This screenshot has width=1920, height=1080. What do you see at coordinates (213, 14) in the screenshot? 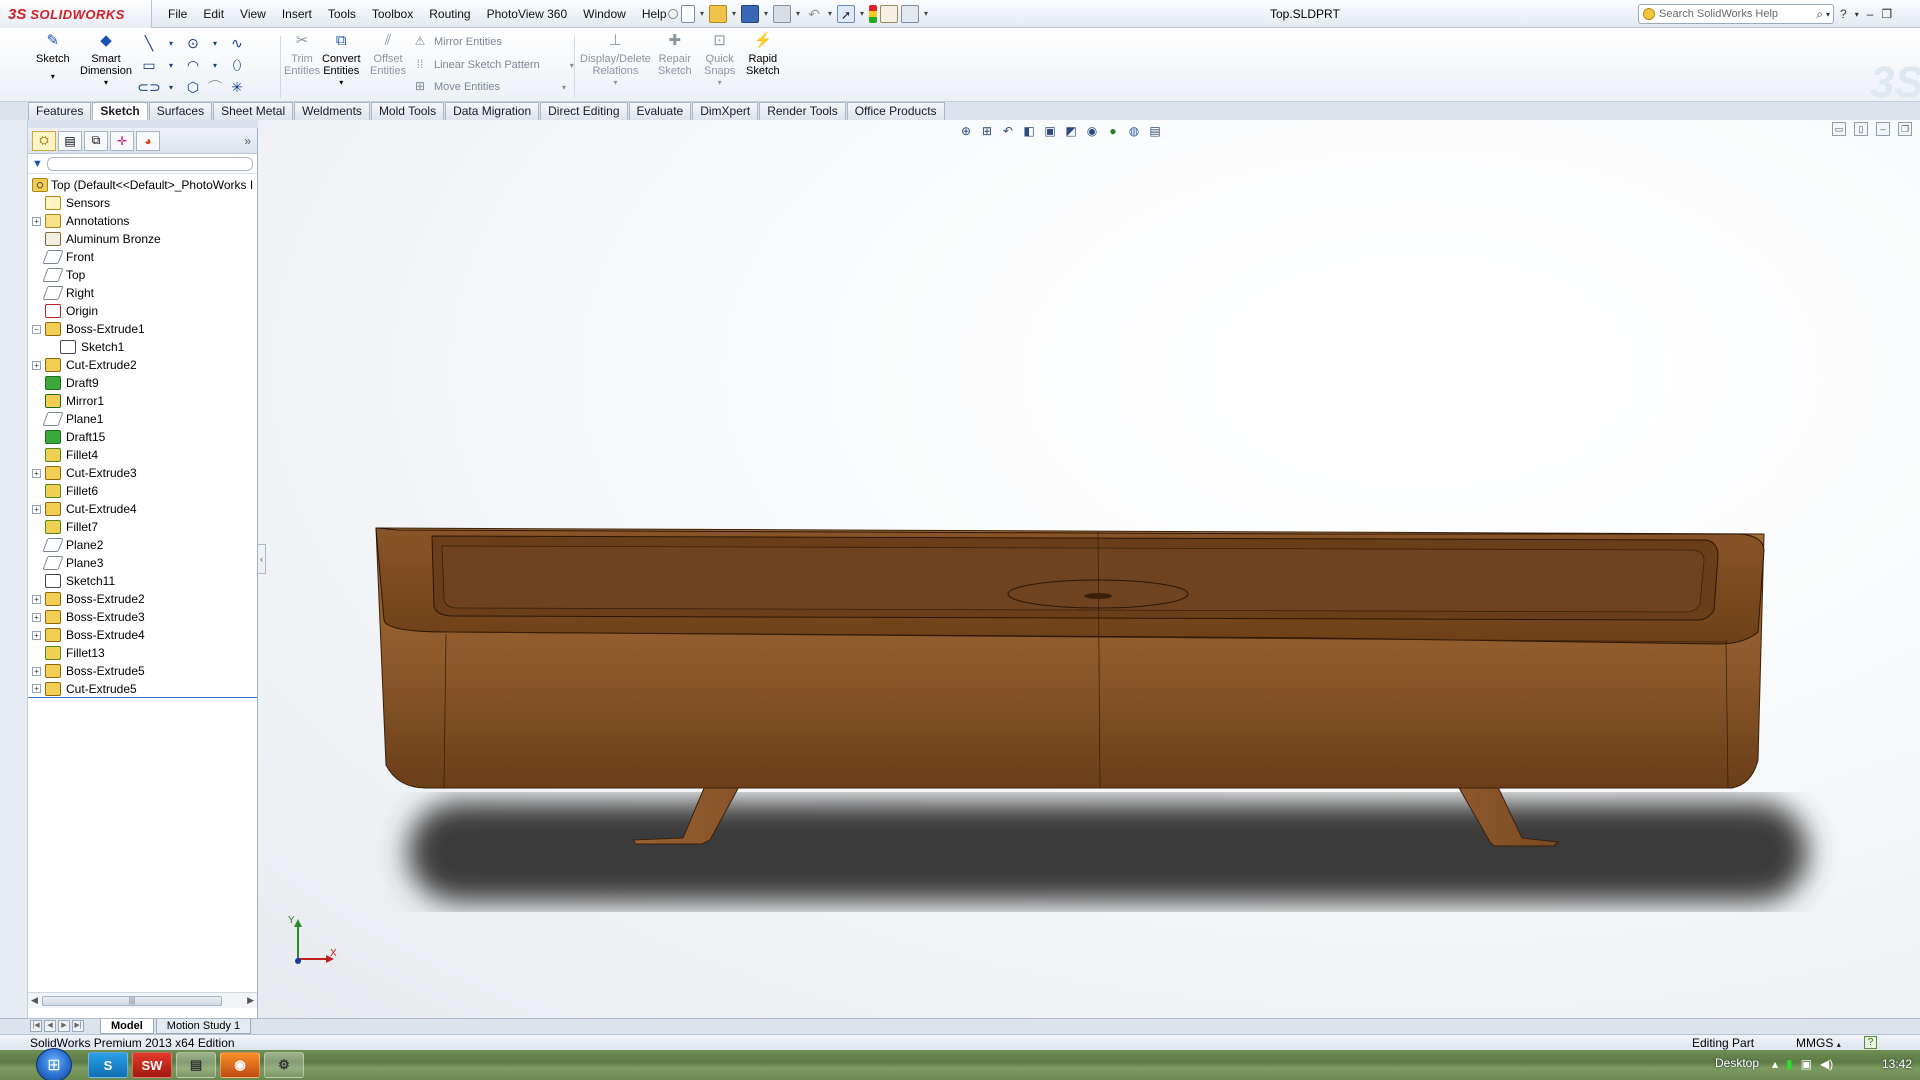
I see `menu-edit: Edit` at bounding box center [213, 14].